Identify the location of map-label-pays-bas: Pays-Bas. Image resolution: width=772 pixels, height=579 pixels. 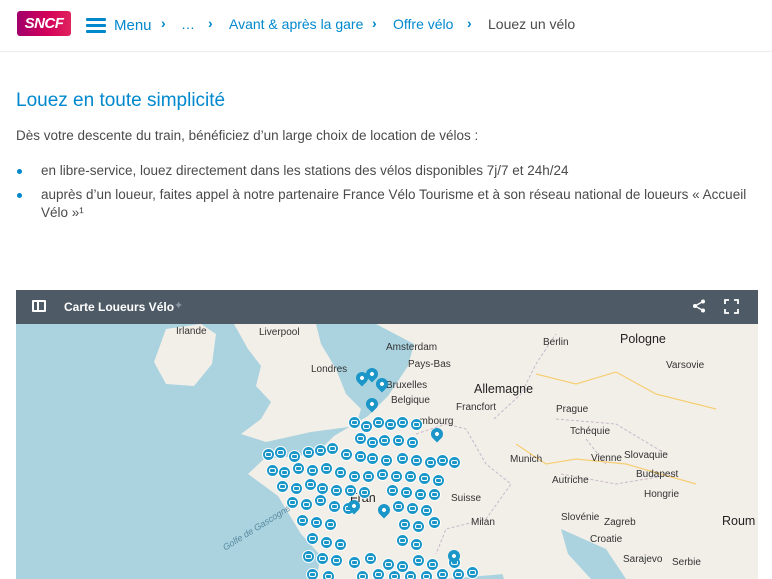
(429, 364).